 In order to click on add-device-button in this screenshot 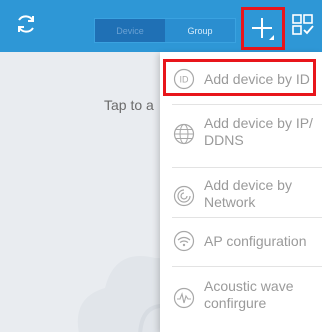, I will do `click(263, 28)`.